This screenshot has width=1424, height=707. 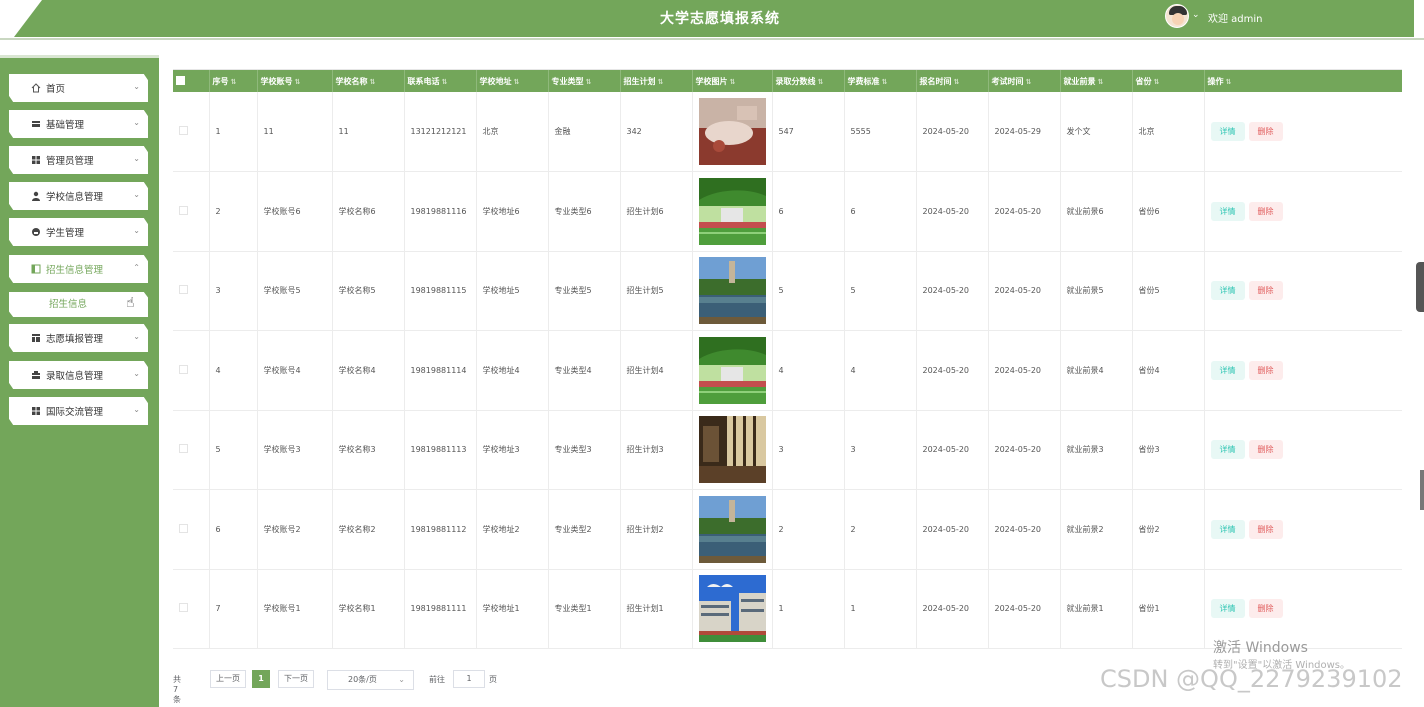 I want to click on school-image-campus-building, so click(x=732, y=609).